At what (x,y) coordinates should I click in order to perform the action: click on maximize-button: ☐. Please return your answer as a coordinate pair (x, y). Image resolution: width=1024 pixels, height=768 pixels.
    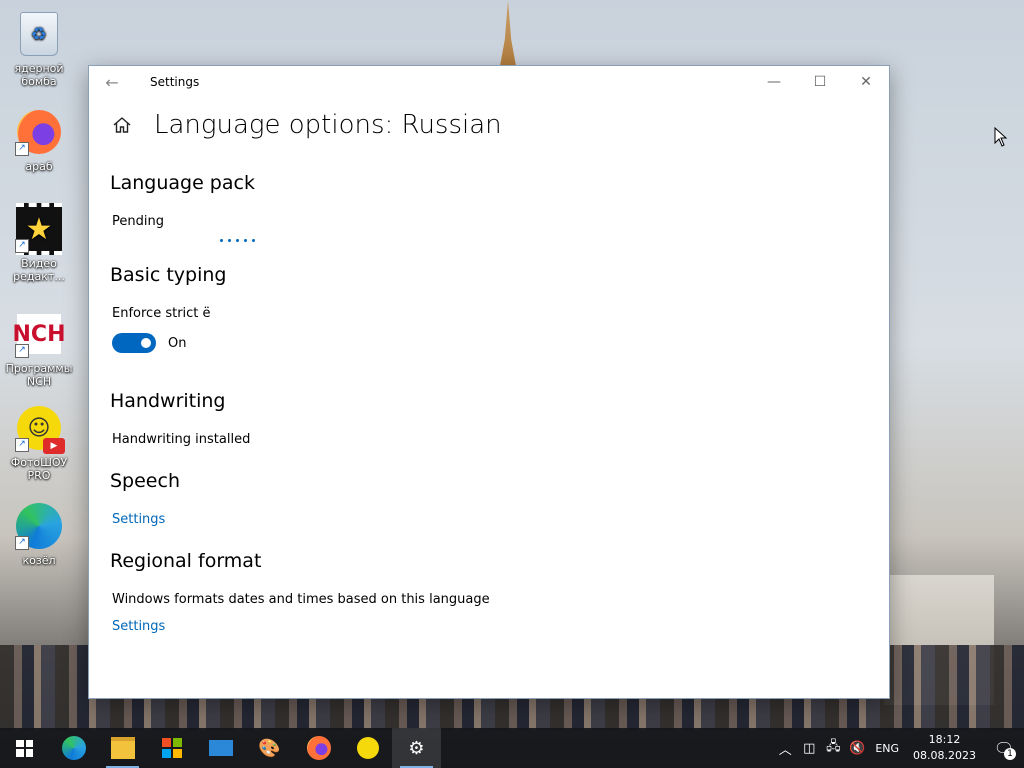
    Looking at the image, I should click on (820, 82).